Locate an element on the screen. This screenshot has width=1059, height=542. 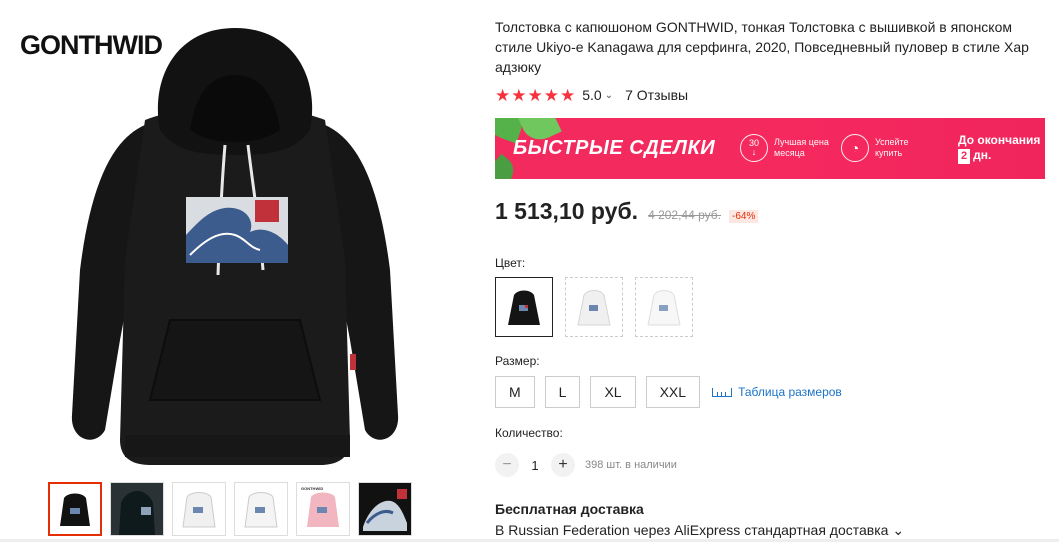
size-options: M L XL XXL Таблица размеров is located at coordinates (668, 392).